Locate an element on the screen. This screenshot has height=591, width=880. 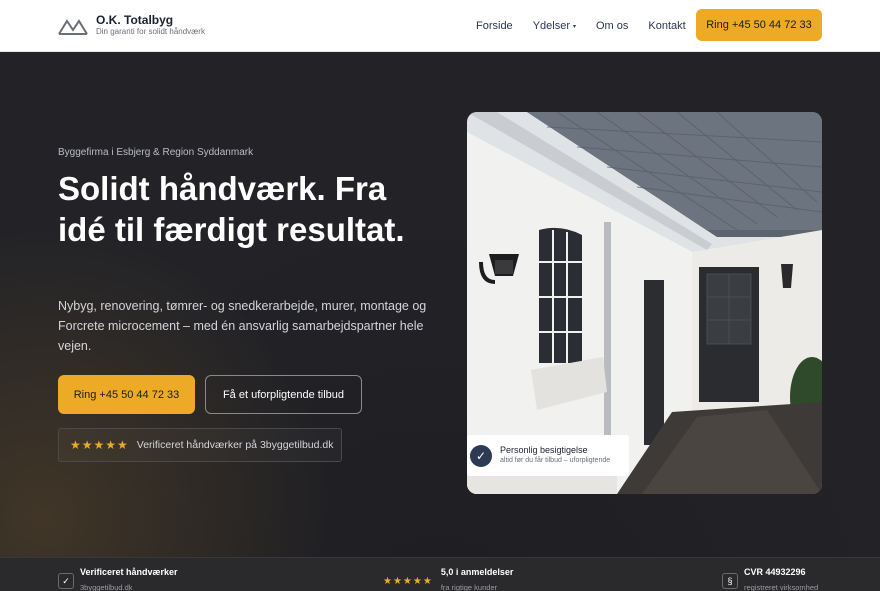
logo-mountain-icon is located at coordinates (73, 26).